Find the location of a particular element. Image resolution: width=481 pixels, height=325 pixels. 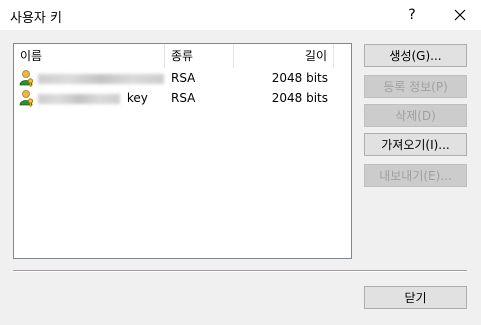

close-window-button is located at coordinates (460, 15).